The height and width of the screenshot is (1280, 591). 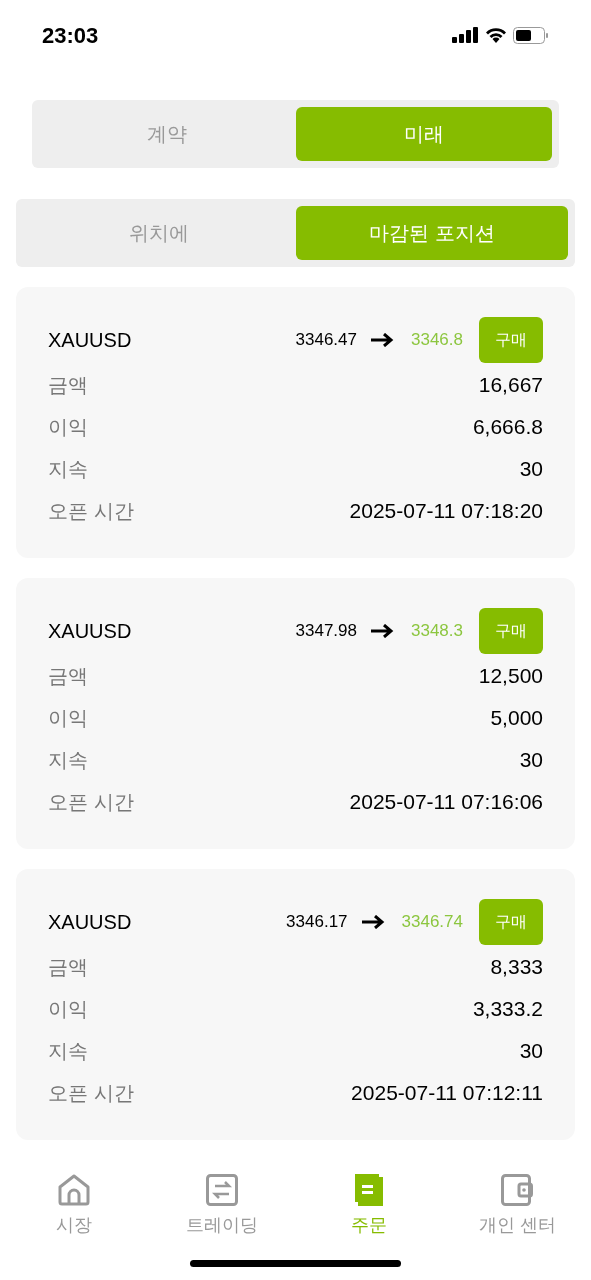 I want to click on field-value: 8,333, so click(x=516, y=967).